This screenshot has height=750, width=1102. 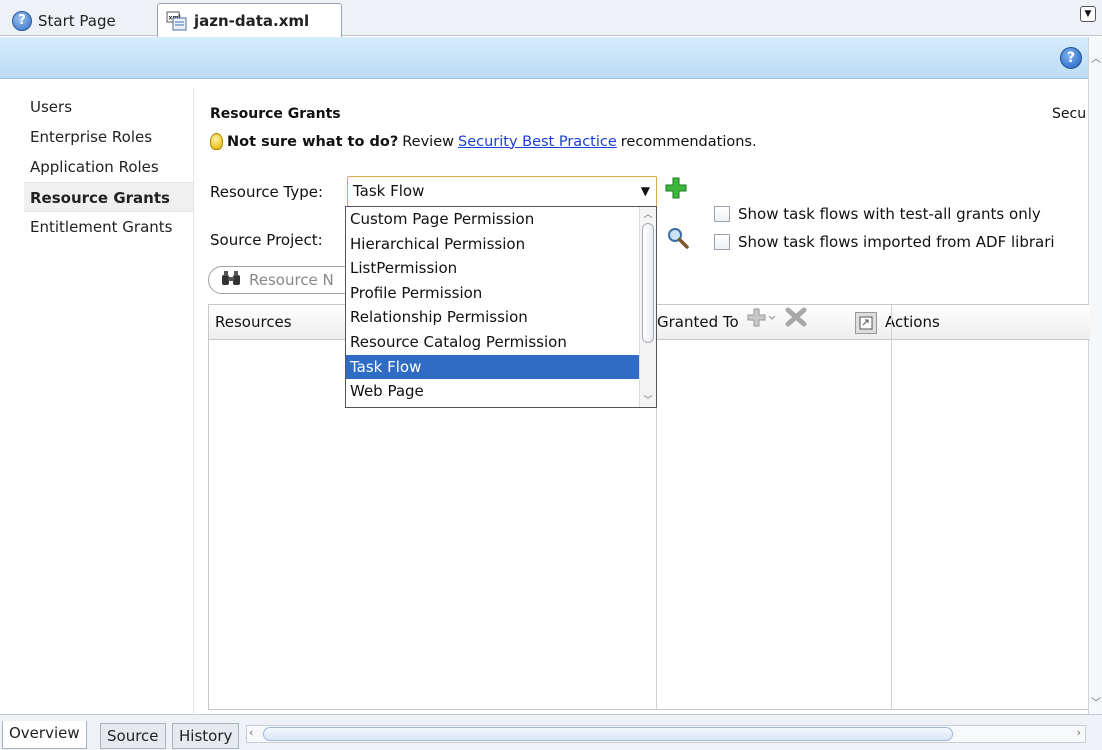 I want to click on dropdown-option-hierarchical-permission: Hierarchical Permission, so click(x=492, y=244).